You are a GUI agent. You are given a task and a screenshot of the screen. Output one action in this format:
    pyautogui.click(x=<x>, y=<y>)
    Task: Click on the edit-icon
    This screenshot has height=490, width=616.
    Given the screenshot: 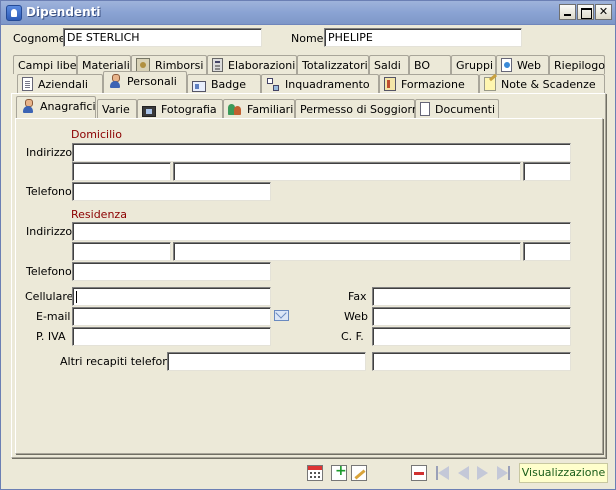 What is the action you would take?
    pyautogui.click(x=359, y=473)
    